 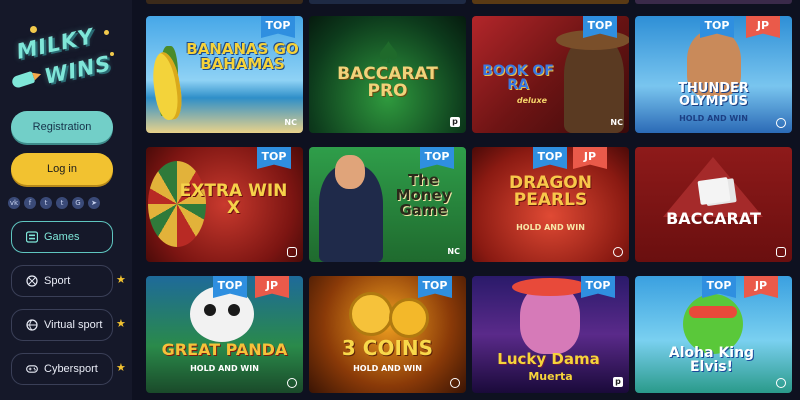 What do you see at coordinates (713, 334) in the screenshot?
I see `game-tile-aloha-king-elvis: Aloha King Elvis! TOP JP` at bounding box center [713, 334].